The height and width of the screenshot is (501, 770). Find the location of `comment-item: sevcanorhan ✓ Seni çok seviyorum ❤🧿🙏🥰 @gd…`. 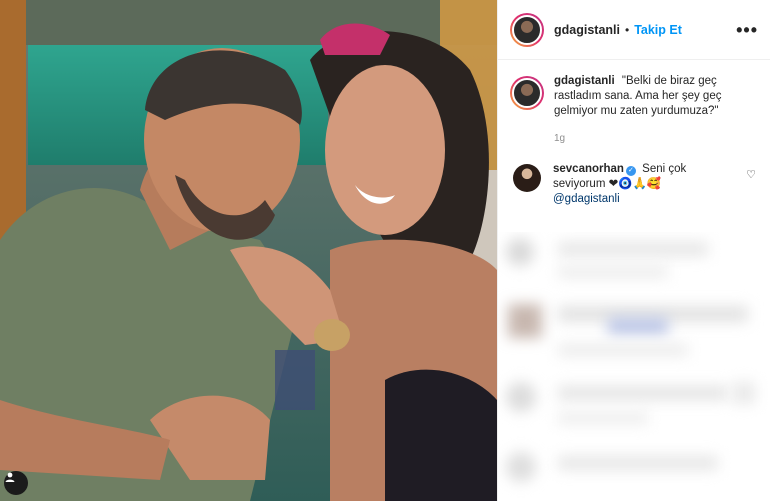

comment-item: sevcanorhan ✓ Seni çok seviyorum ❤🧿🙏🥰 @gd… is located at coordinates (634, 176).